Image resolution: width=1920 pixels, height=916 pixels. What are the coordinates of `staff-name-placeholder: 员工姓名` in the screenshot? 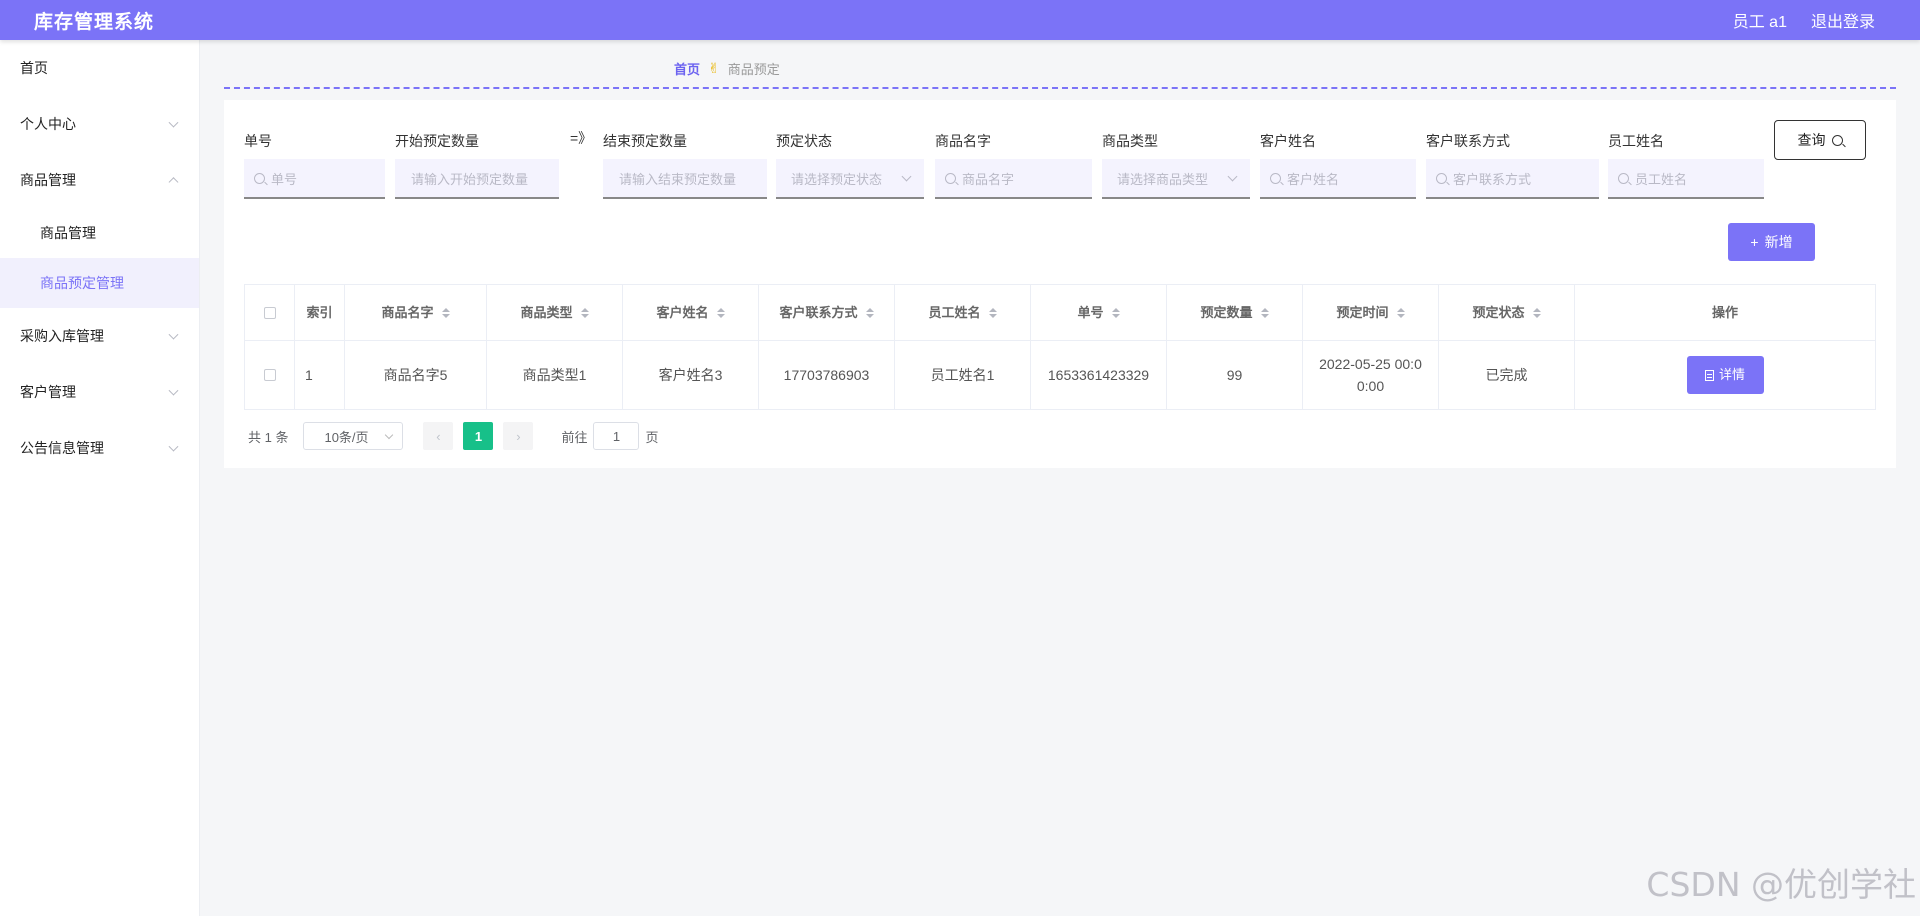 It's located at (1661, 179).